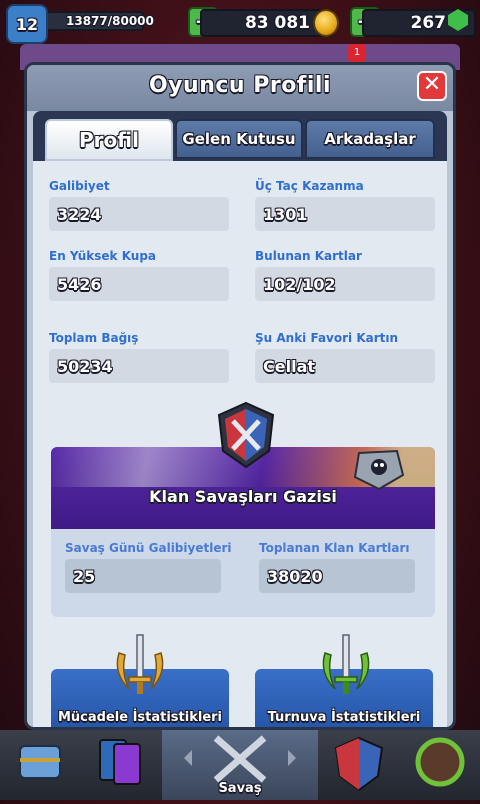 The width and height of the screenshot is (480, 804). What do you see at coordinates (140, 717) in the screenshot?
I see `challenge-stats-title: Mücadele İstatistikleri` at bounding box center [140, 717].